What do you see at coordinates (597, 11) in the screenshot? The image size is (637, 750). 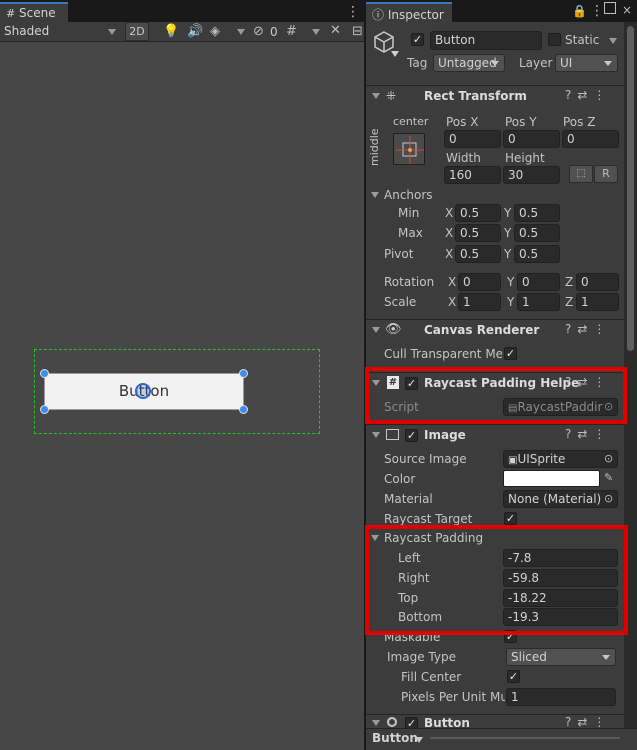 I see `inspector-menu-icon: ⋮` at bounding box center [597, 11].